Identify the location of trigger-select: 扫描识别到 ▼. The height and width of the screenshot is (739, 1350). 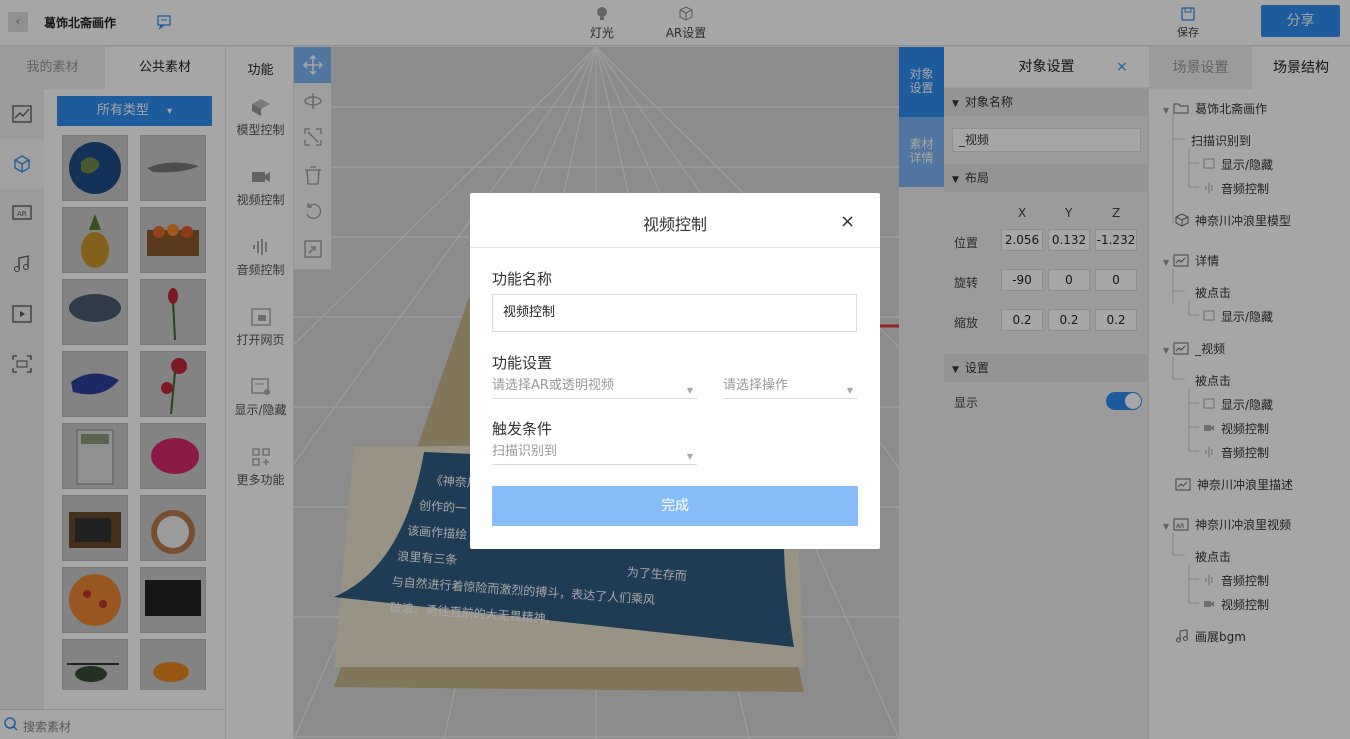
(594, 454).